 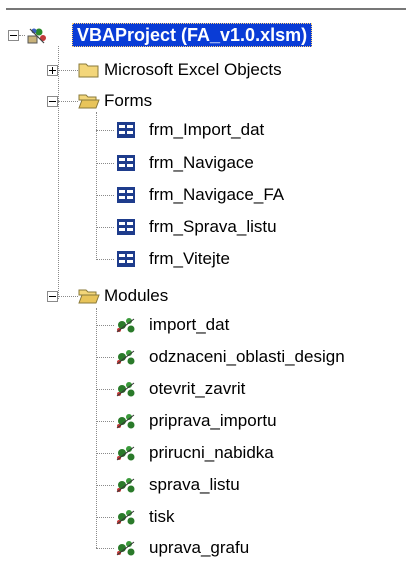 What do you see at coordinates (89, 70) in the screenshot?
I see `folder-closed-icon` at bounding box center [89, 70].